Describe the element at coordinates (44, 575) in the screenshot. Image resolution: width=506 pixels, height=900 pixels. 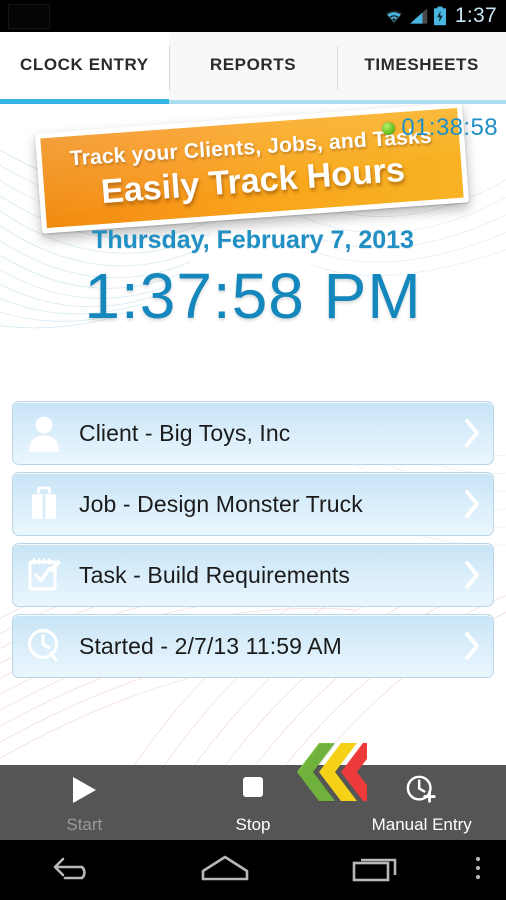
I see `checklist-icon` at that location.